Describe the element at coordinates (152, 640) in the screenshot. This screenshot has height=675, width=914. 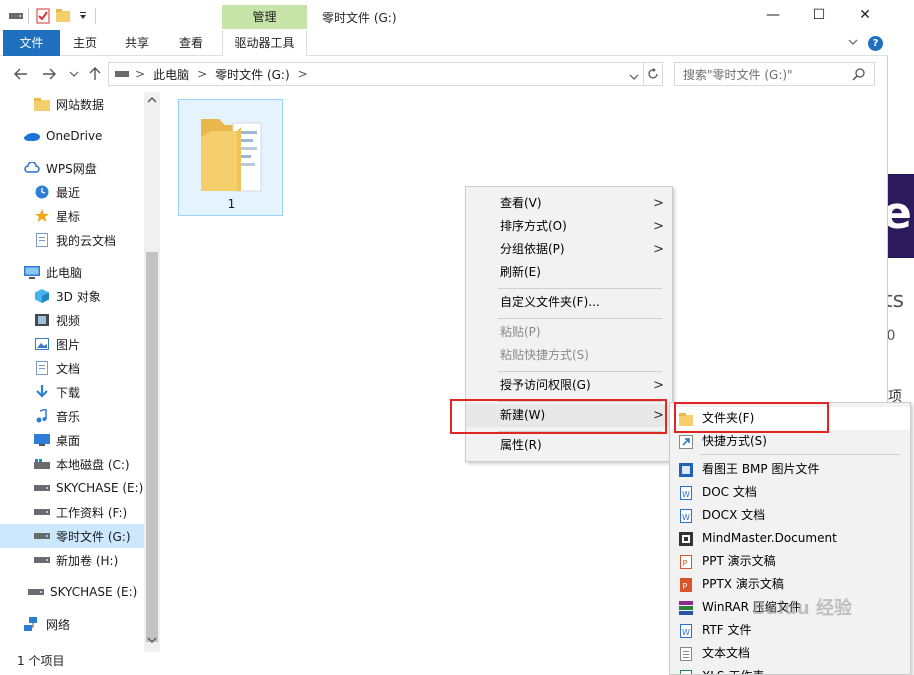
I see `scroll-down-icon` at that location.